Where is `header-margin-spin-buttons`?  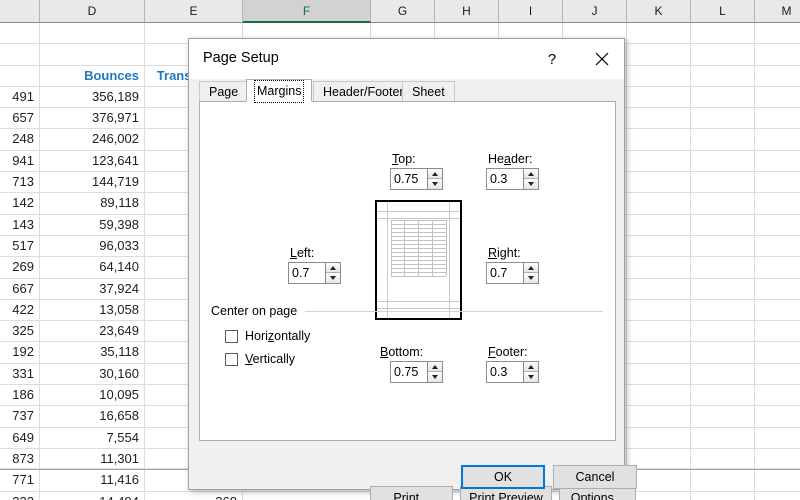
header-margin-spin-buttons is located at coordinates (531, 179).